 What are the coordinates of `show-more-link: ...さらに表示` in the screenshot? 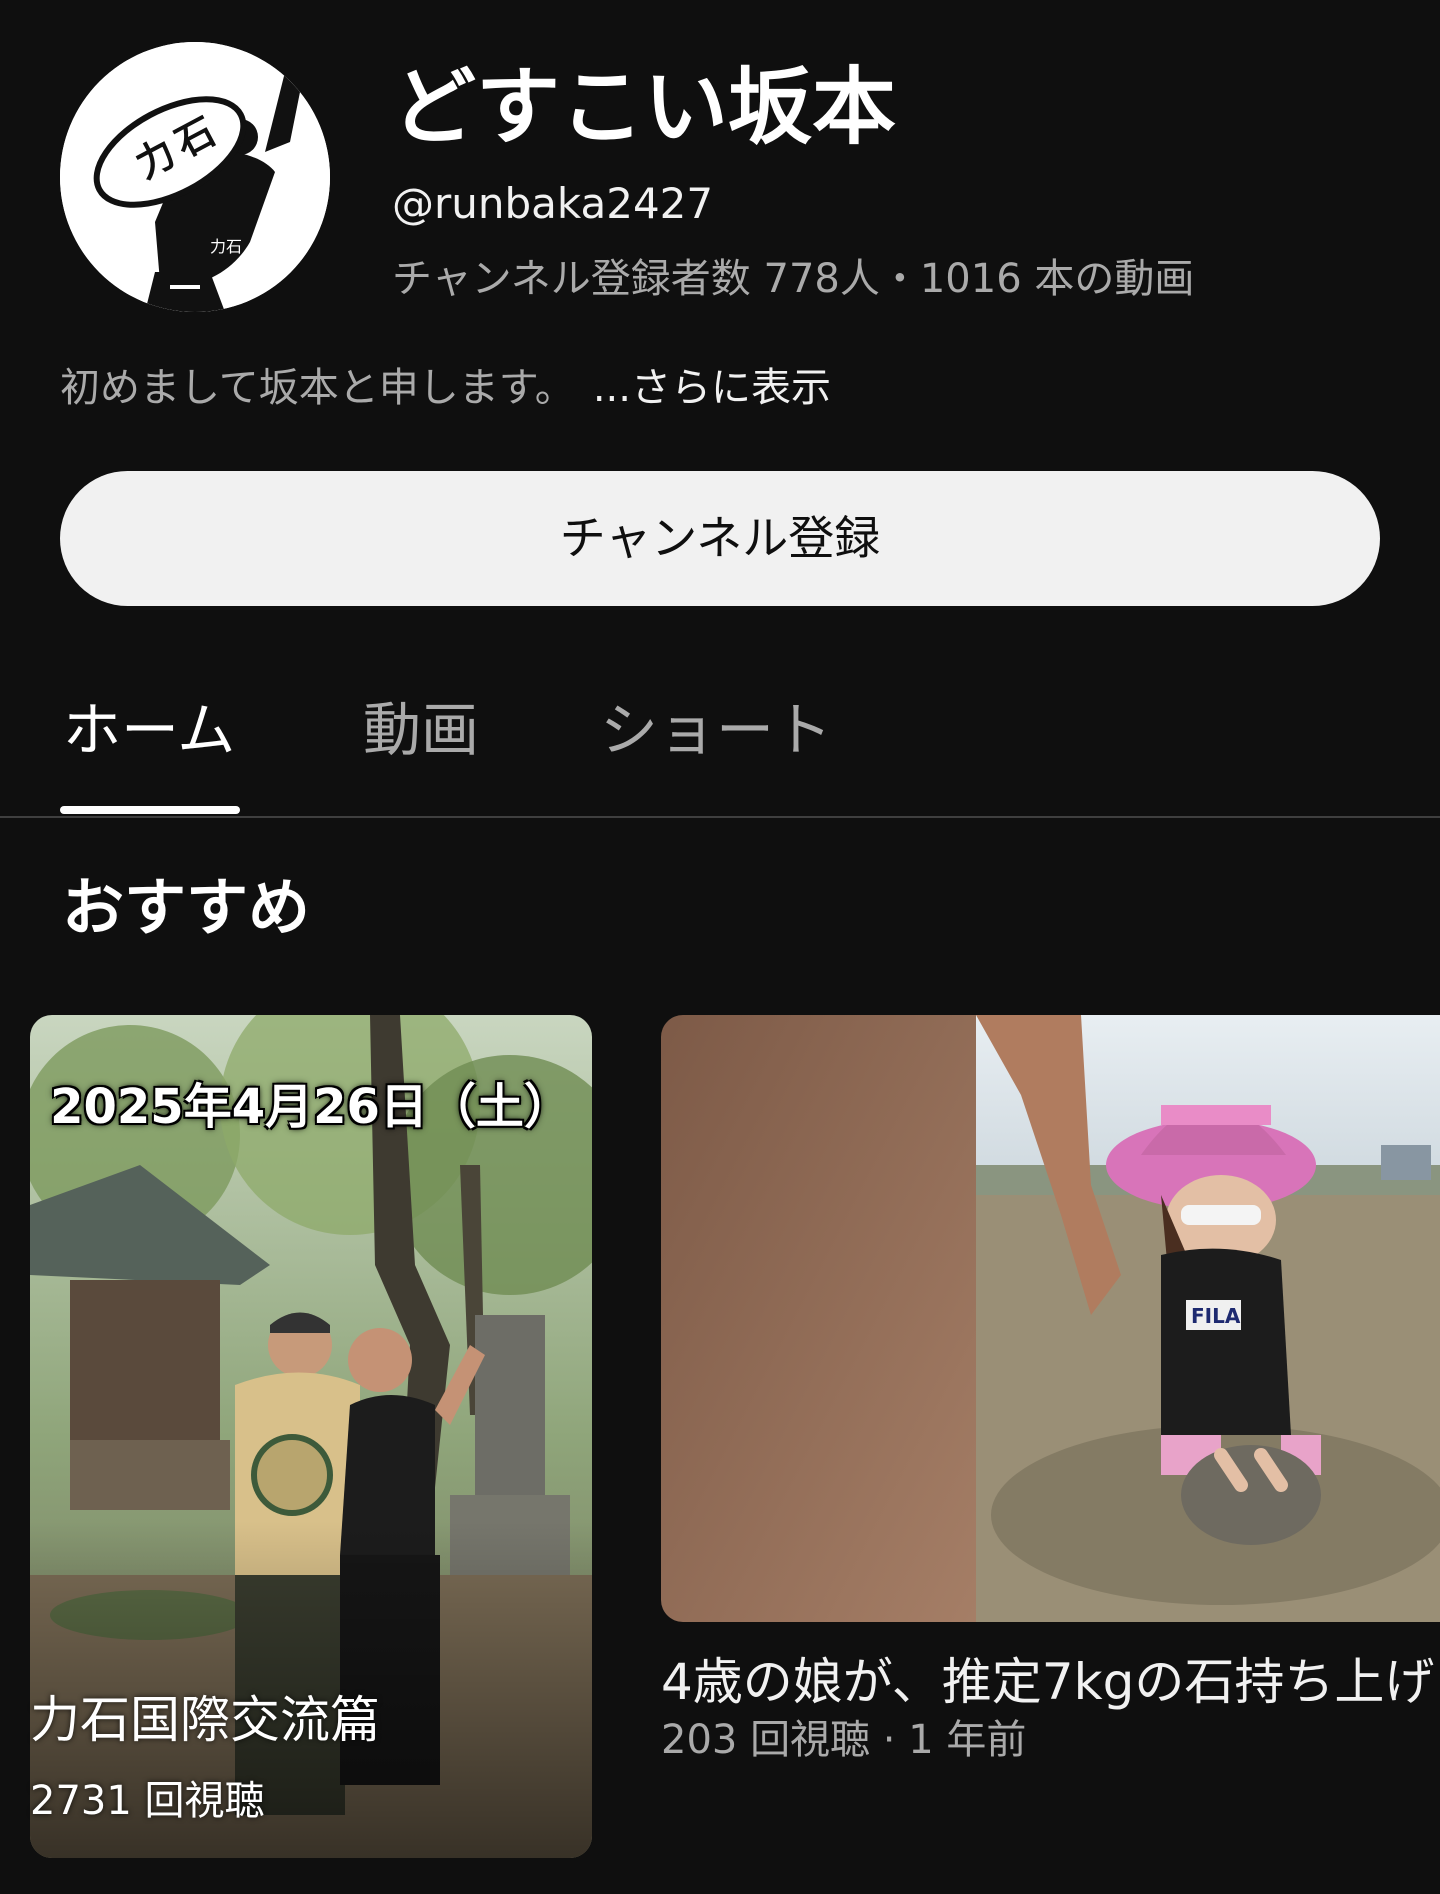 It's located at (712, 388).